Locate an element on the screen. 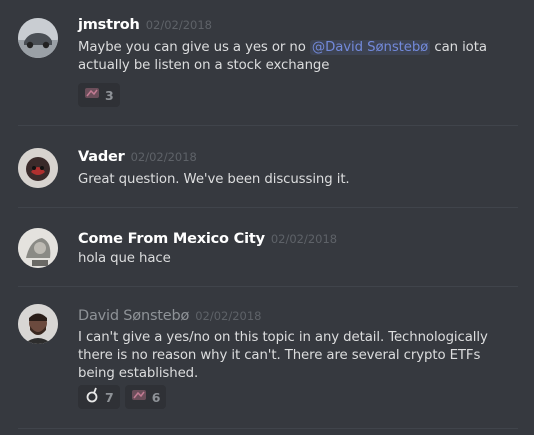  message-content: hola que hace is located at coordinates (124, 258).